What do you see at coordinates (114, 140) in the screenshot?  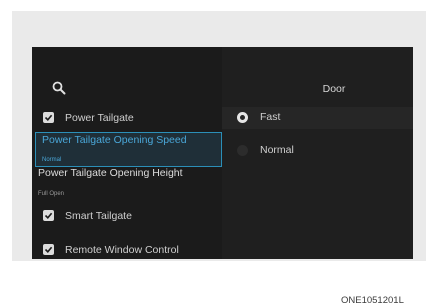 I see `menu-item-label: Power Tailgate Opening Speed` at bounding box center [114, 140].